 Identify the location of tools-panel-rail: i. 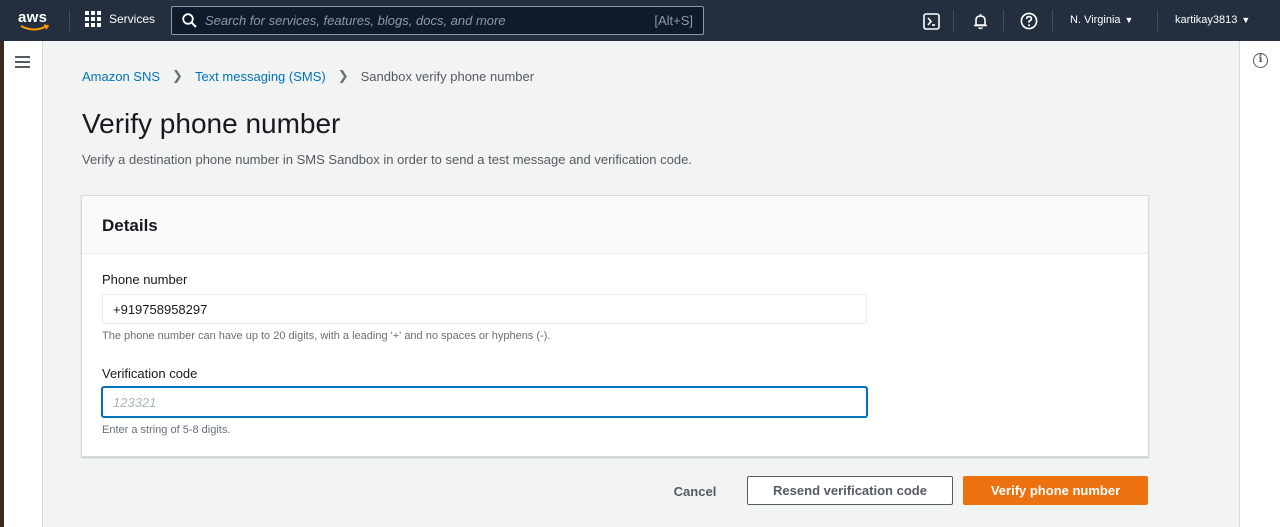
(1259, 284).